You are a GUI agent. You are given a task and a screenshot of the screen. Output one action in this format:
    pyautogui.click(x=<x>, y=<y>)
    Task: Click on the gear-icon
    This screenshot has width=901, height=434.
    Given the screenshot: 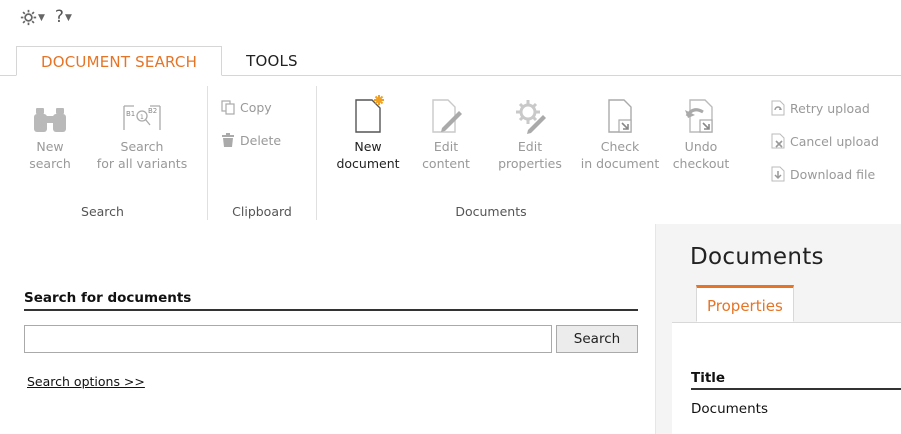 What is the action you would take?
    pyautogui.click(x=28, y=17)
    